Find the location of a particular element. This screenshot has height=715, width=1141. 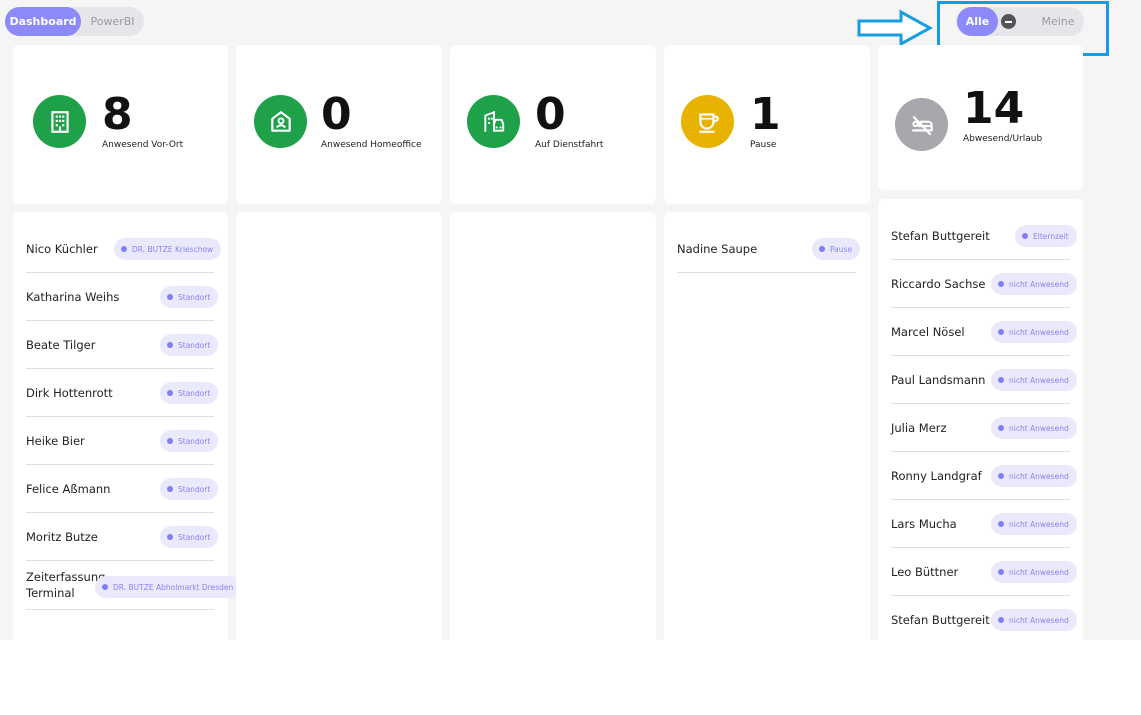

employee-name: Nadine Saupe is located at coordinates (717, 248).